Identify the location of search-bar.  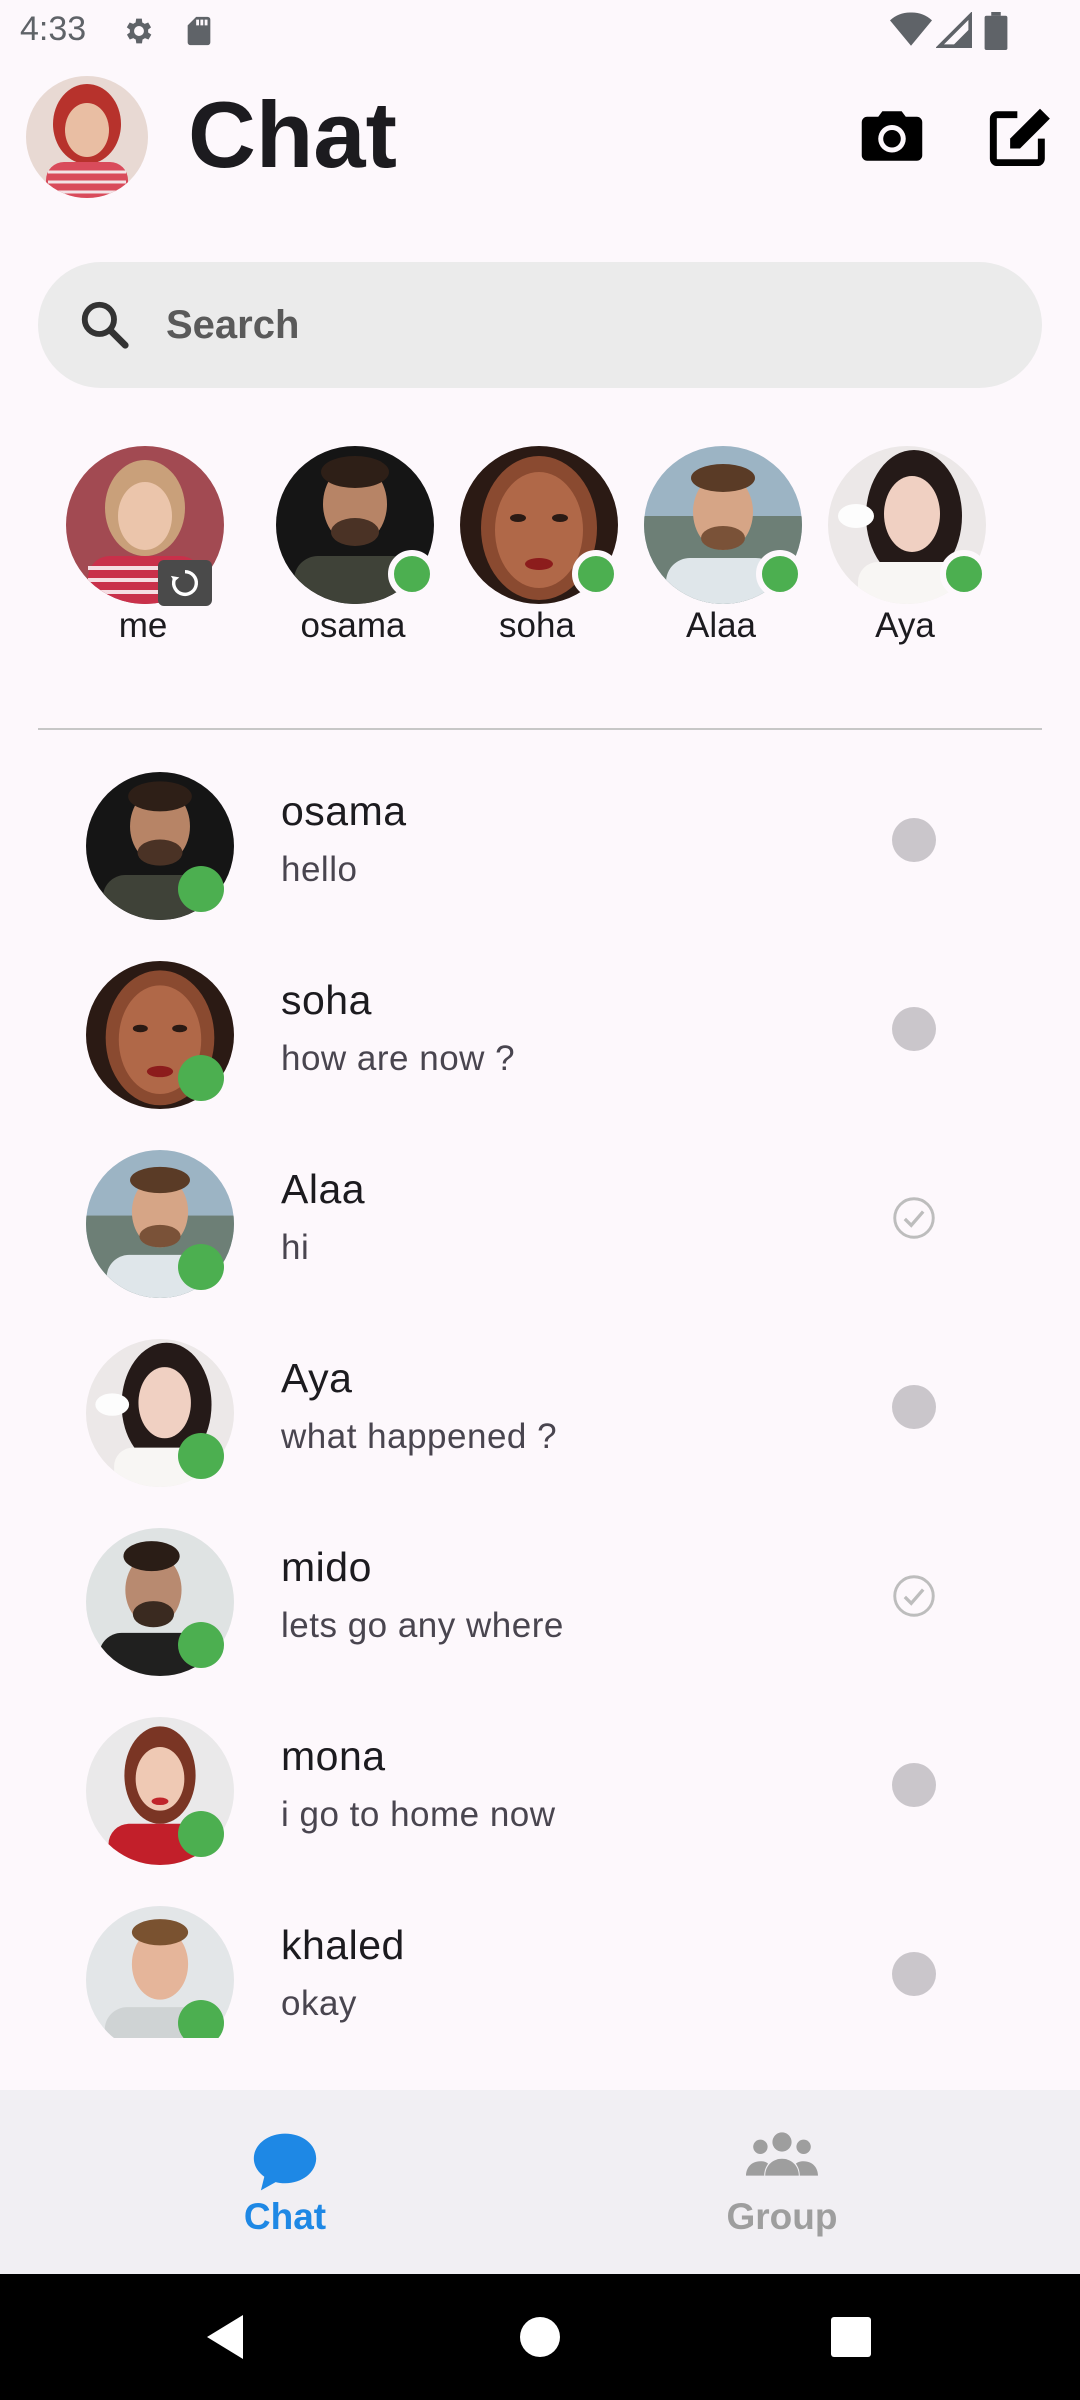
(540, 325).